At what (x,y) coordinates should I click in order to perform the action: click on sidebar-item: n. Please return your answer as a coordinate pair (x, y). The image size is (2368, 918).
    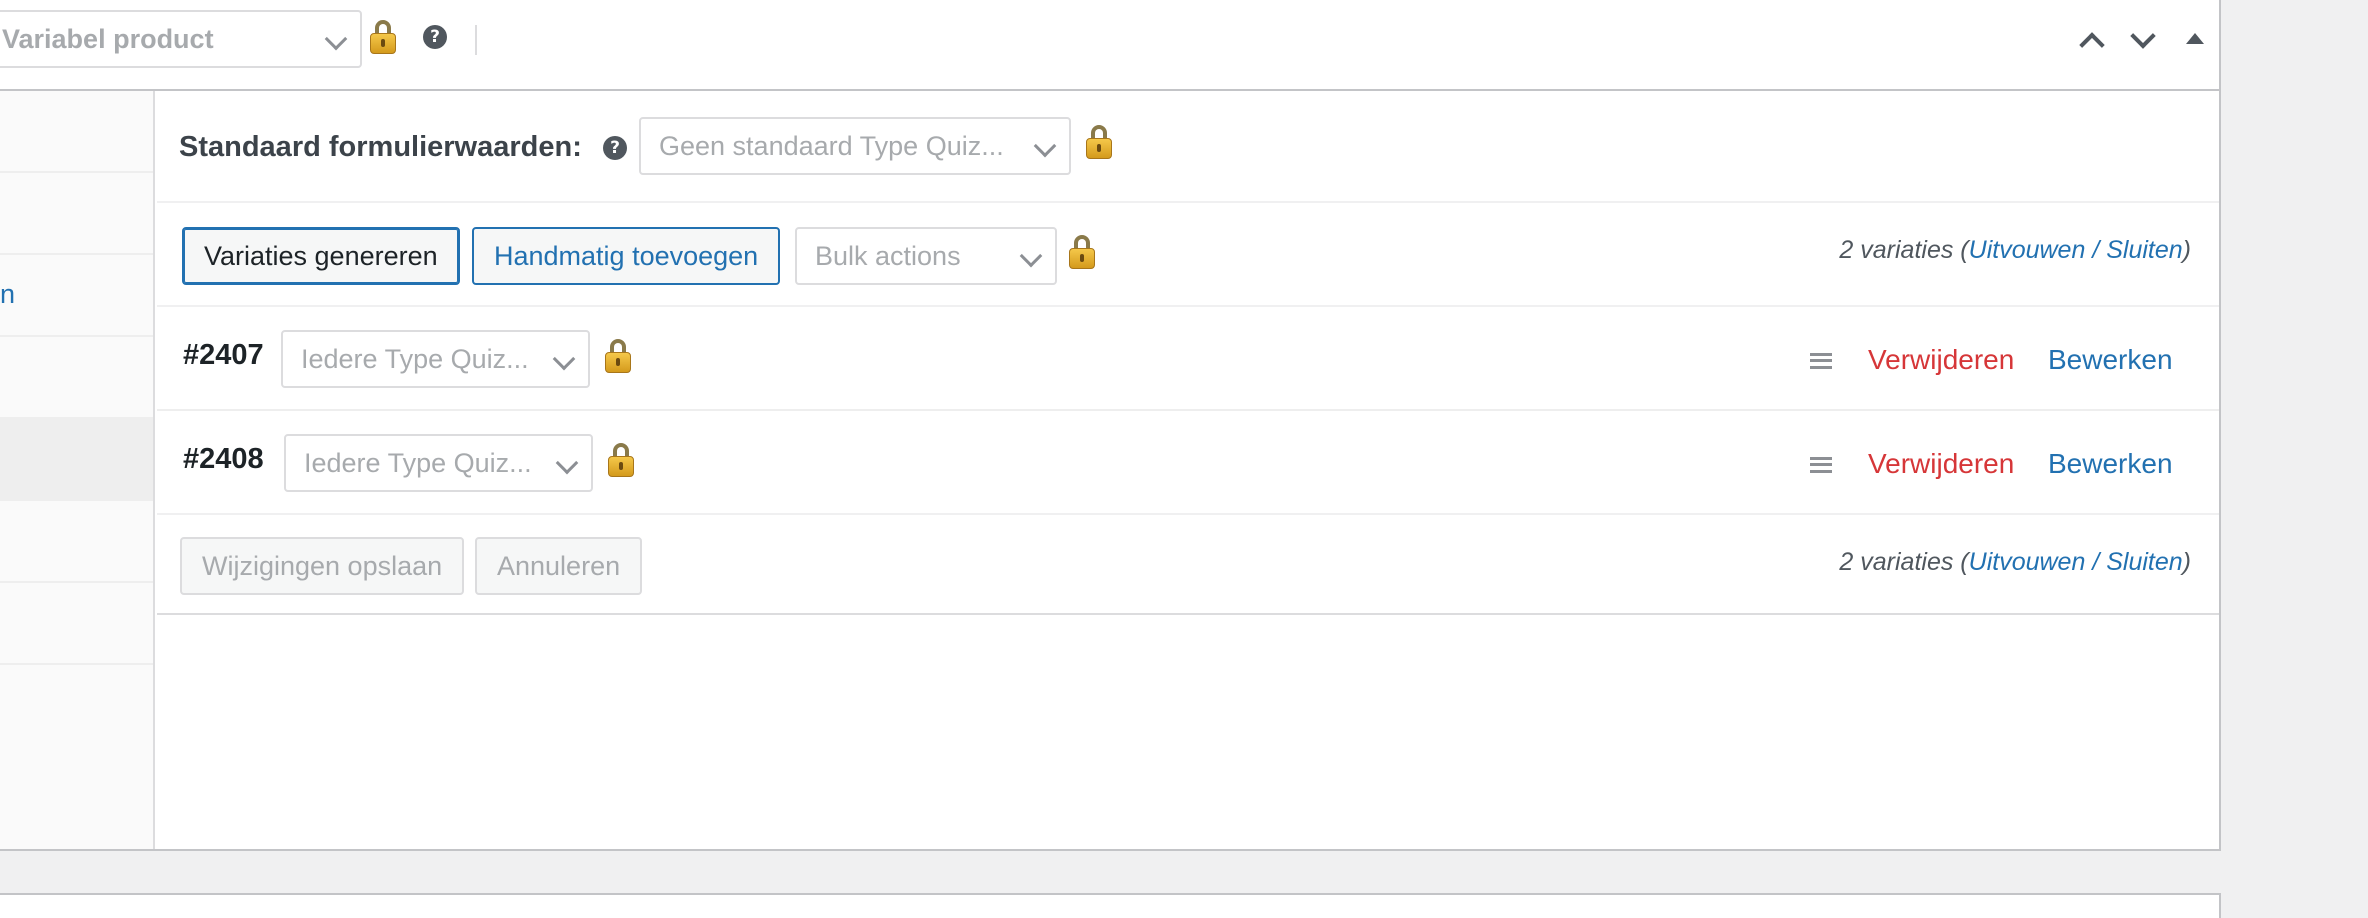
    Looking at the image, I should click on (76, 296).